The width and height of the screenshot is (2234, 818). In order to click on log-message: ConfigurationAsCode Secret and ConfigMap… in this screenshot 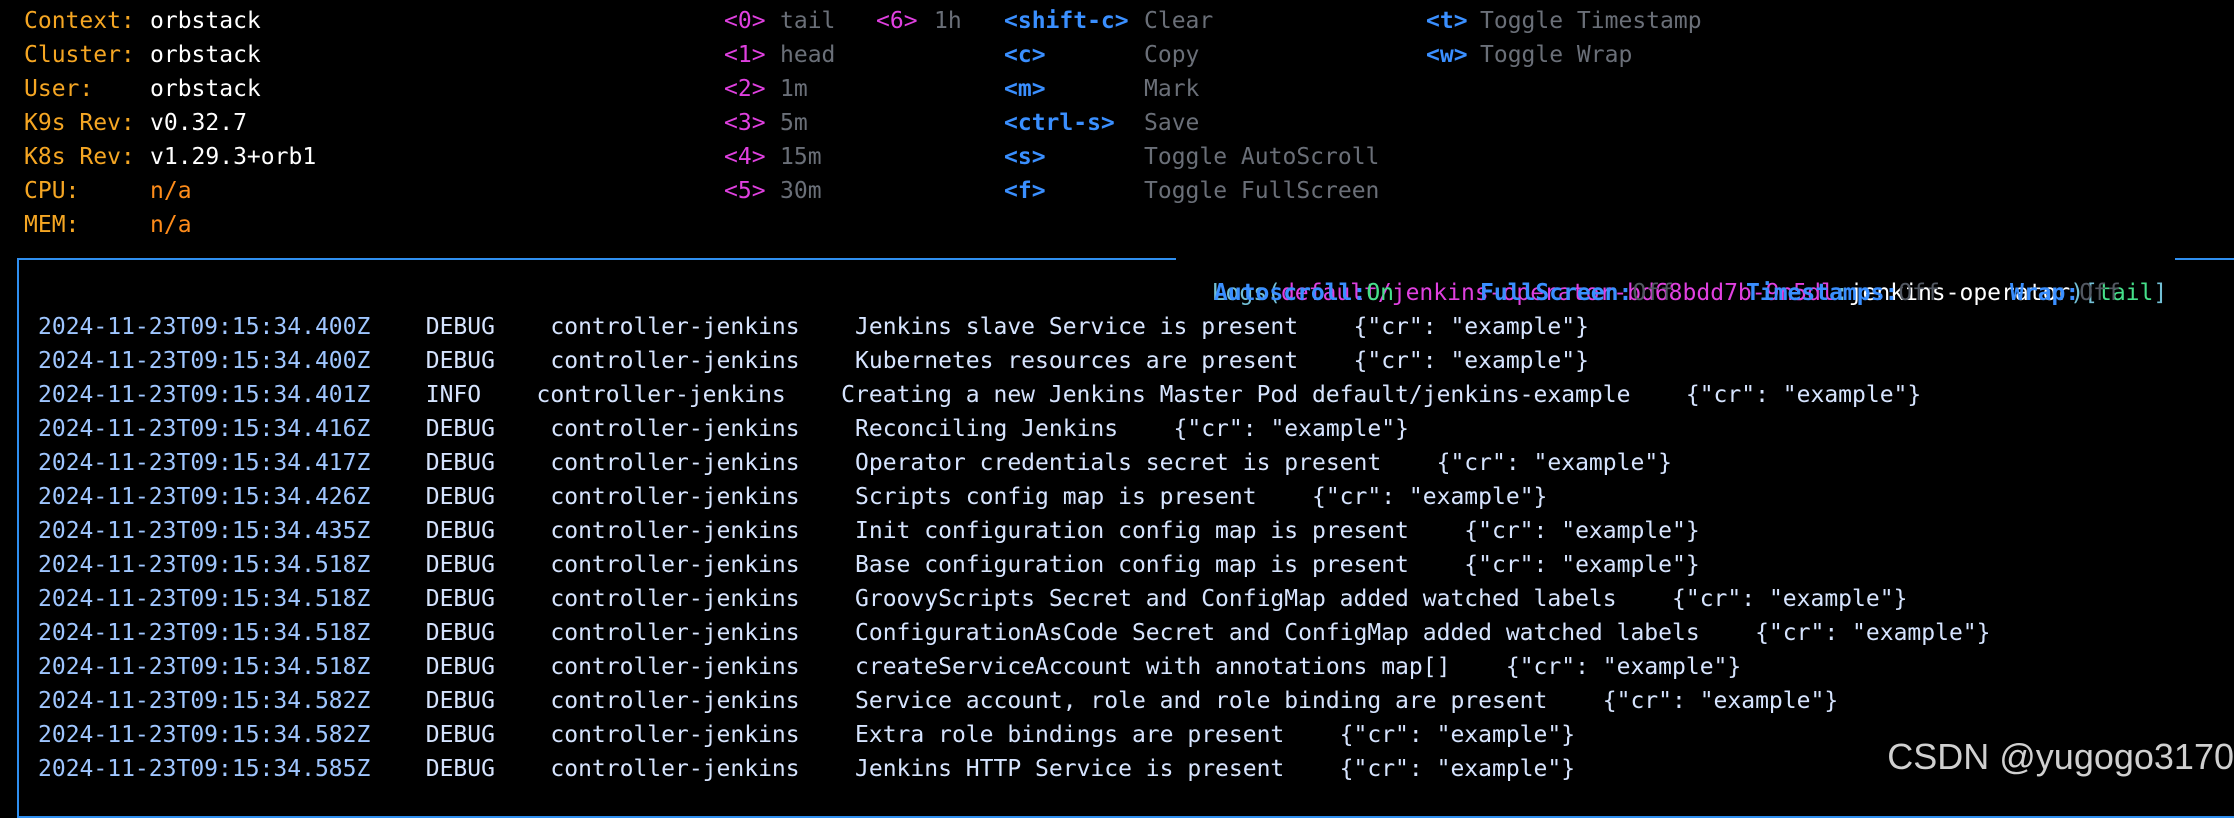, I will do `click(1277, 633)`.